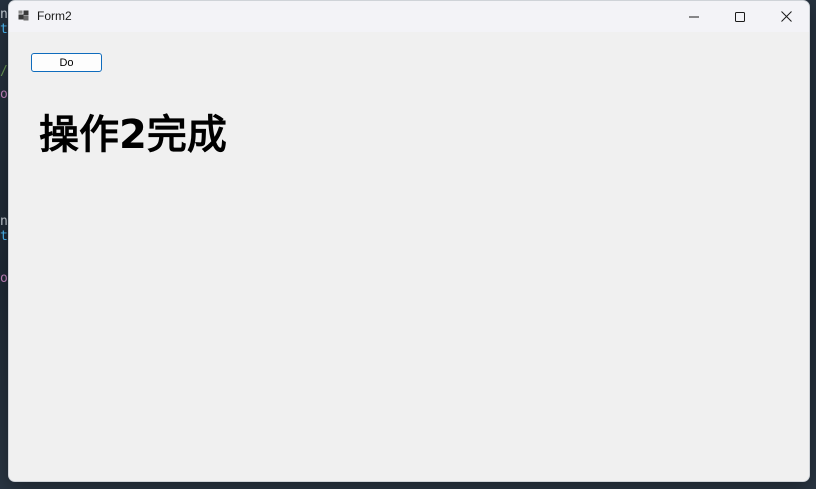  I want to click on maximize-button, so click(740, 16).